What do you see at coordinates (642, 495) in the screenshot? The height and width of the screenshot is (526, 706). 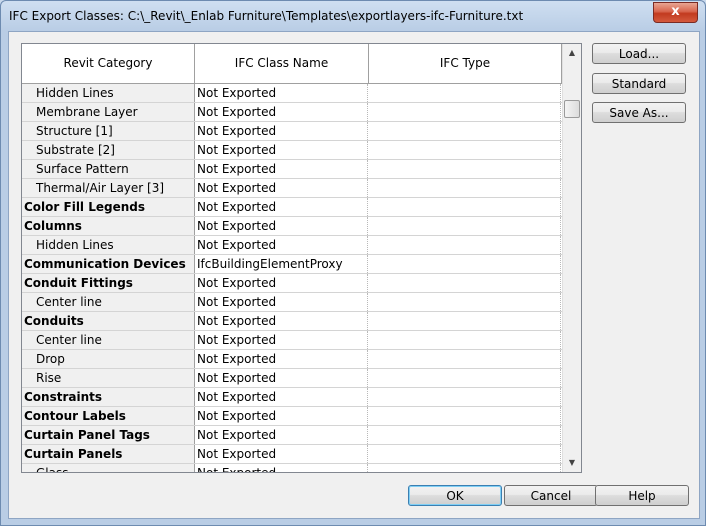 I see `help-button: Help` at bounding box center [642, 495].